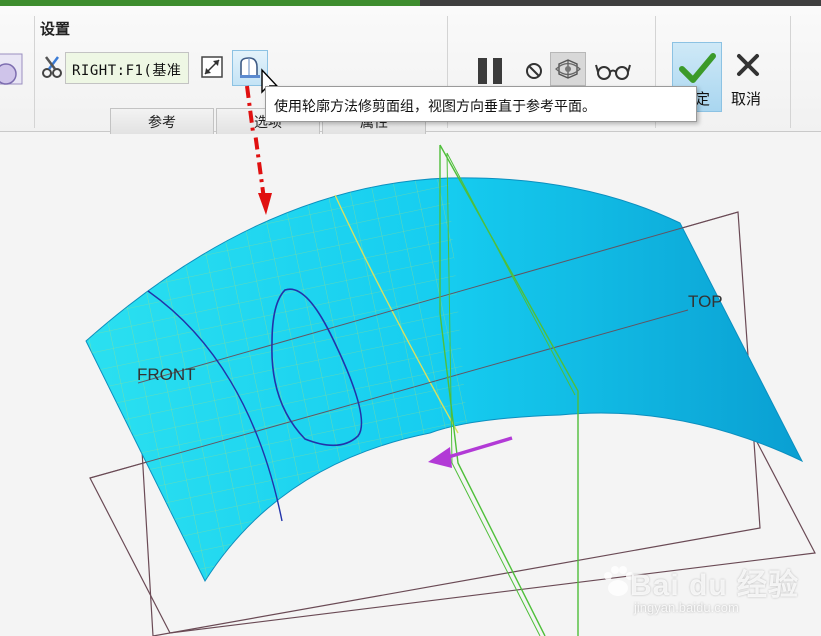 This screenshot has height=636, width=821. What do you see at coordinates (715, 585) in the screenshot?
I see `watermark-brand: Bai du 经验` at bounding box center [715, 585].